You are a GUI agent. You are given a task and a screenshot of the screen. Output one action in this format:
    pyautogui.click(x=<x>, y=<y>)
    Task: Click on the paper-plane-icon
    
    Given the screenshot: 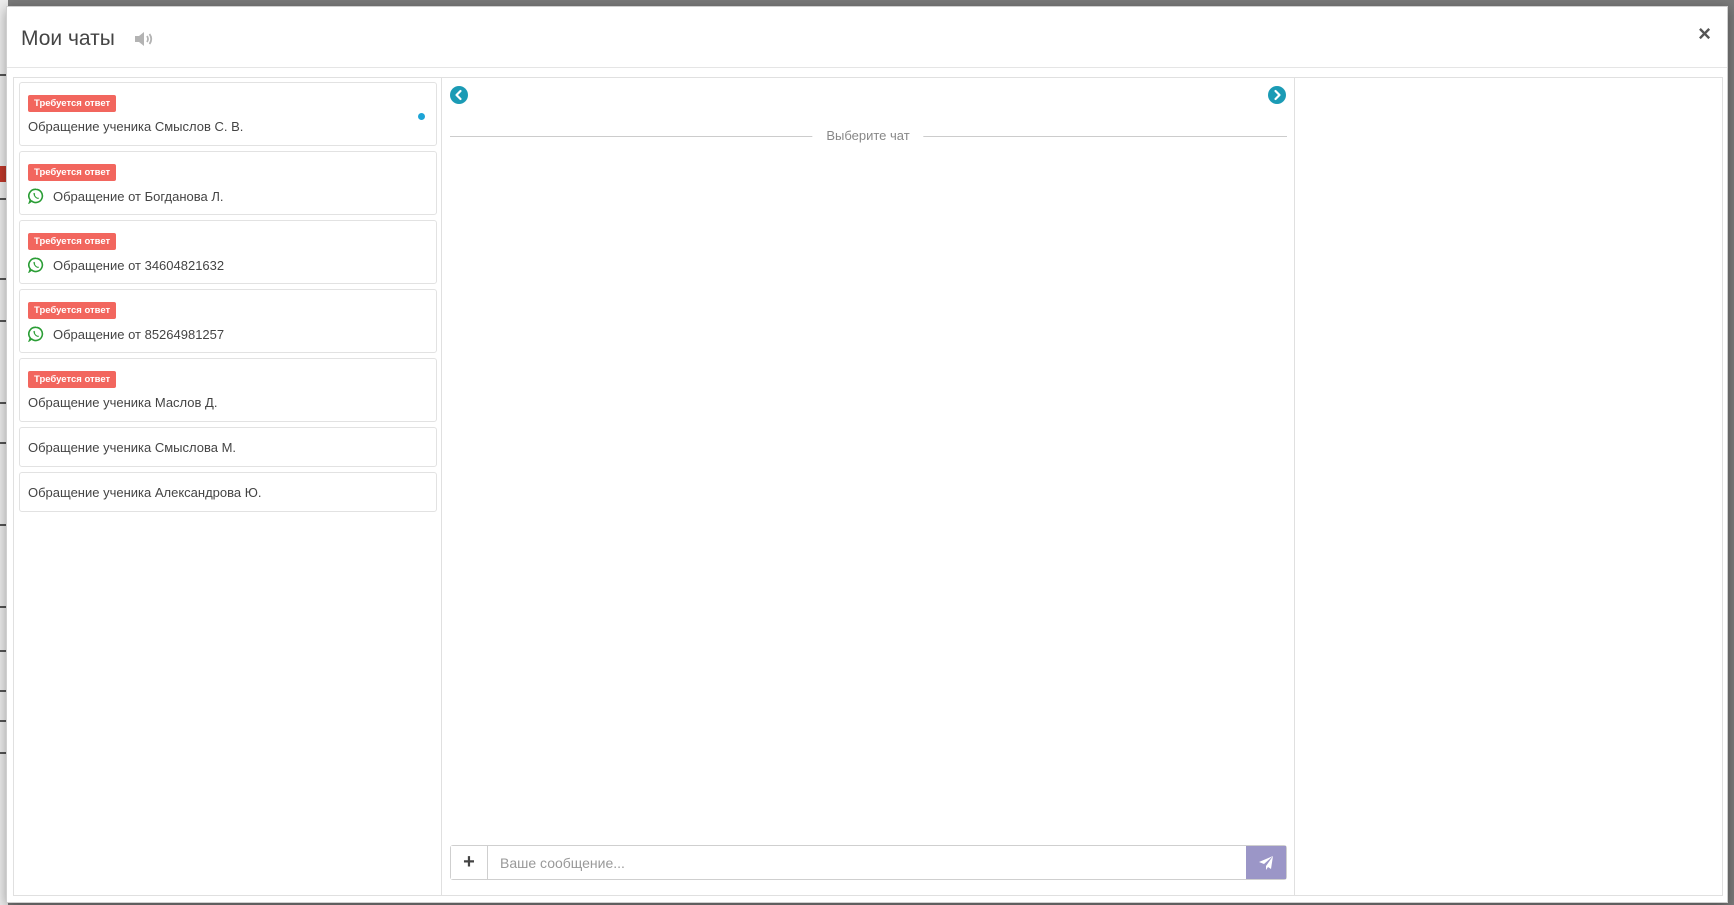 What is the action you would take?
    pyautogui.click(x=1266, y=862)
    